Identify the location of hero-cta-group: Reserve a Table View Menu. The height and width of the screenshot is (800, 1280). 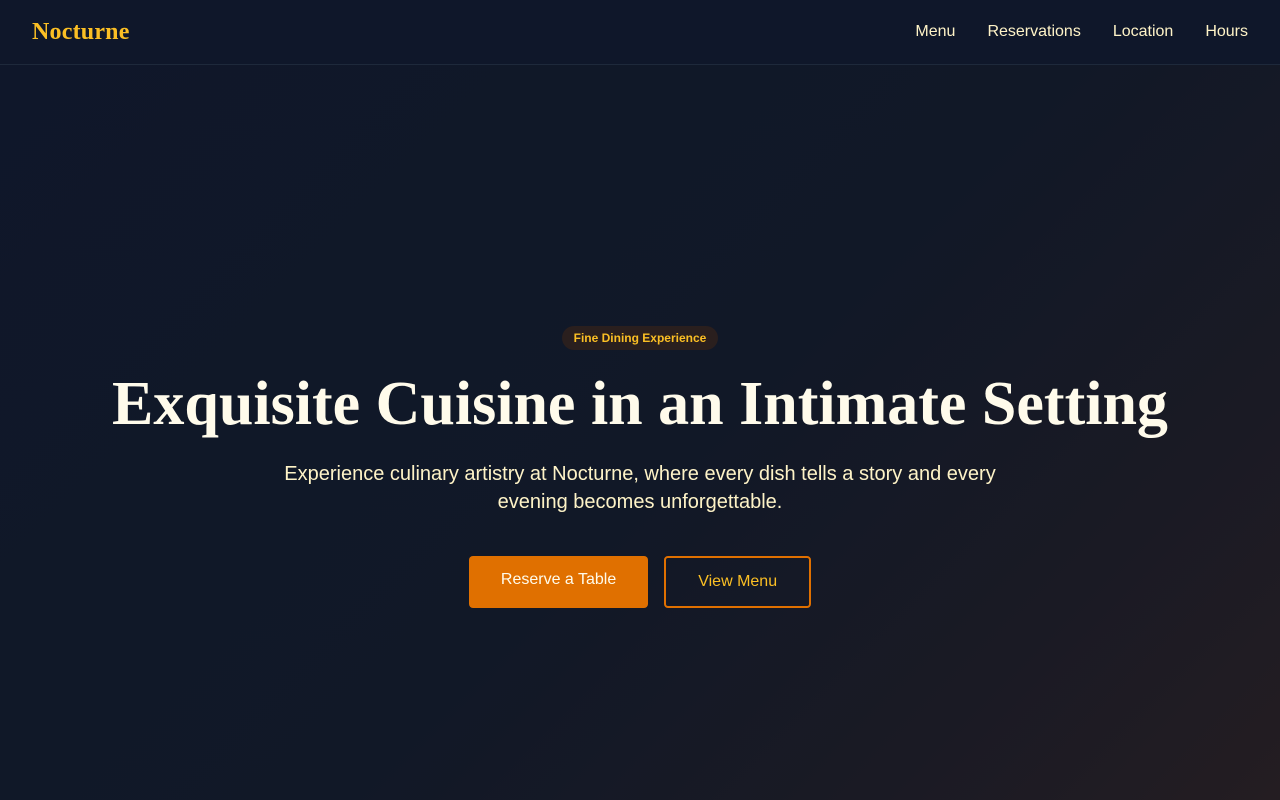
(640, 582).